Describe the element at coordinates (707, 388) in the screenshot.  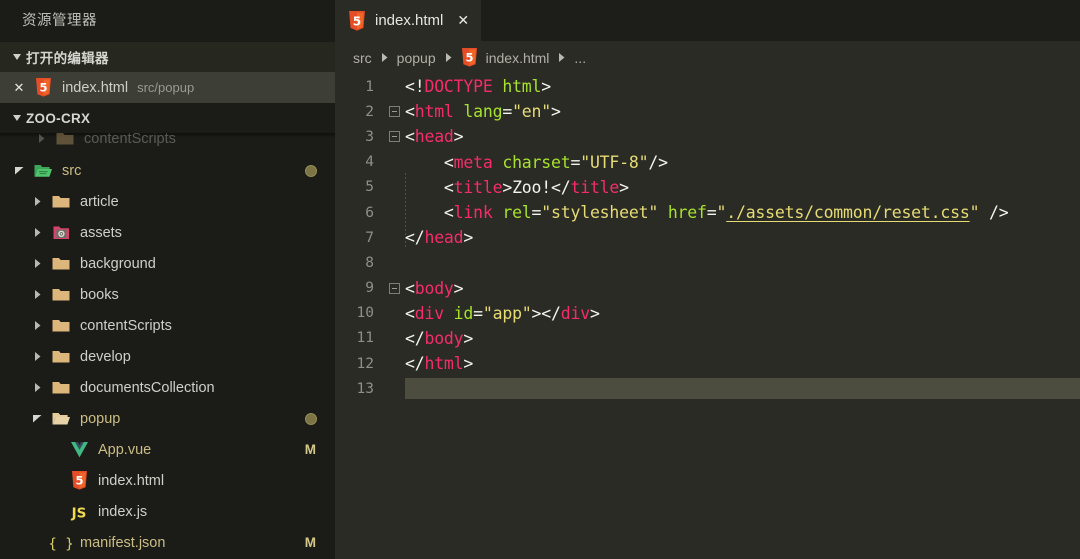
I see `code-line: 13` at that location.